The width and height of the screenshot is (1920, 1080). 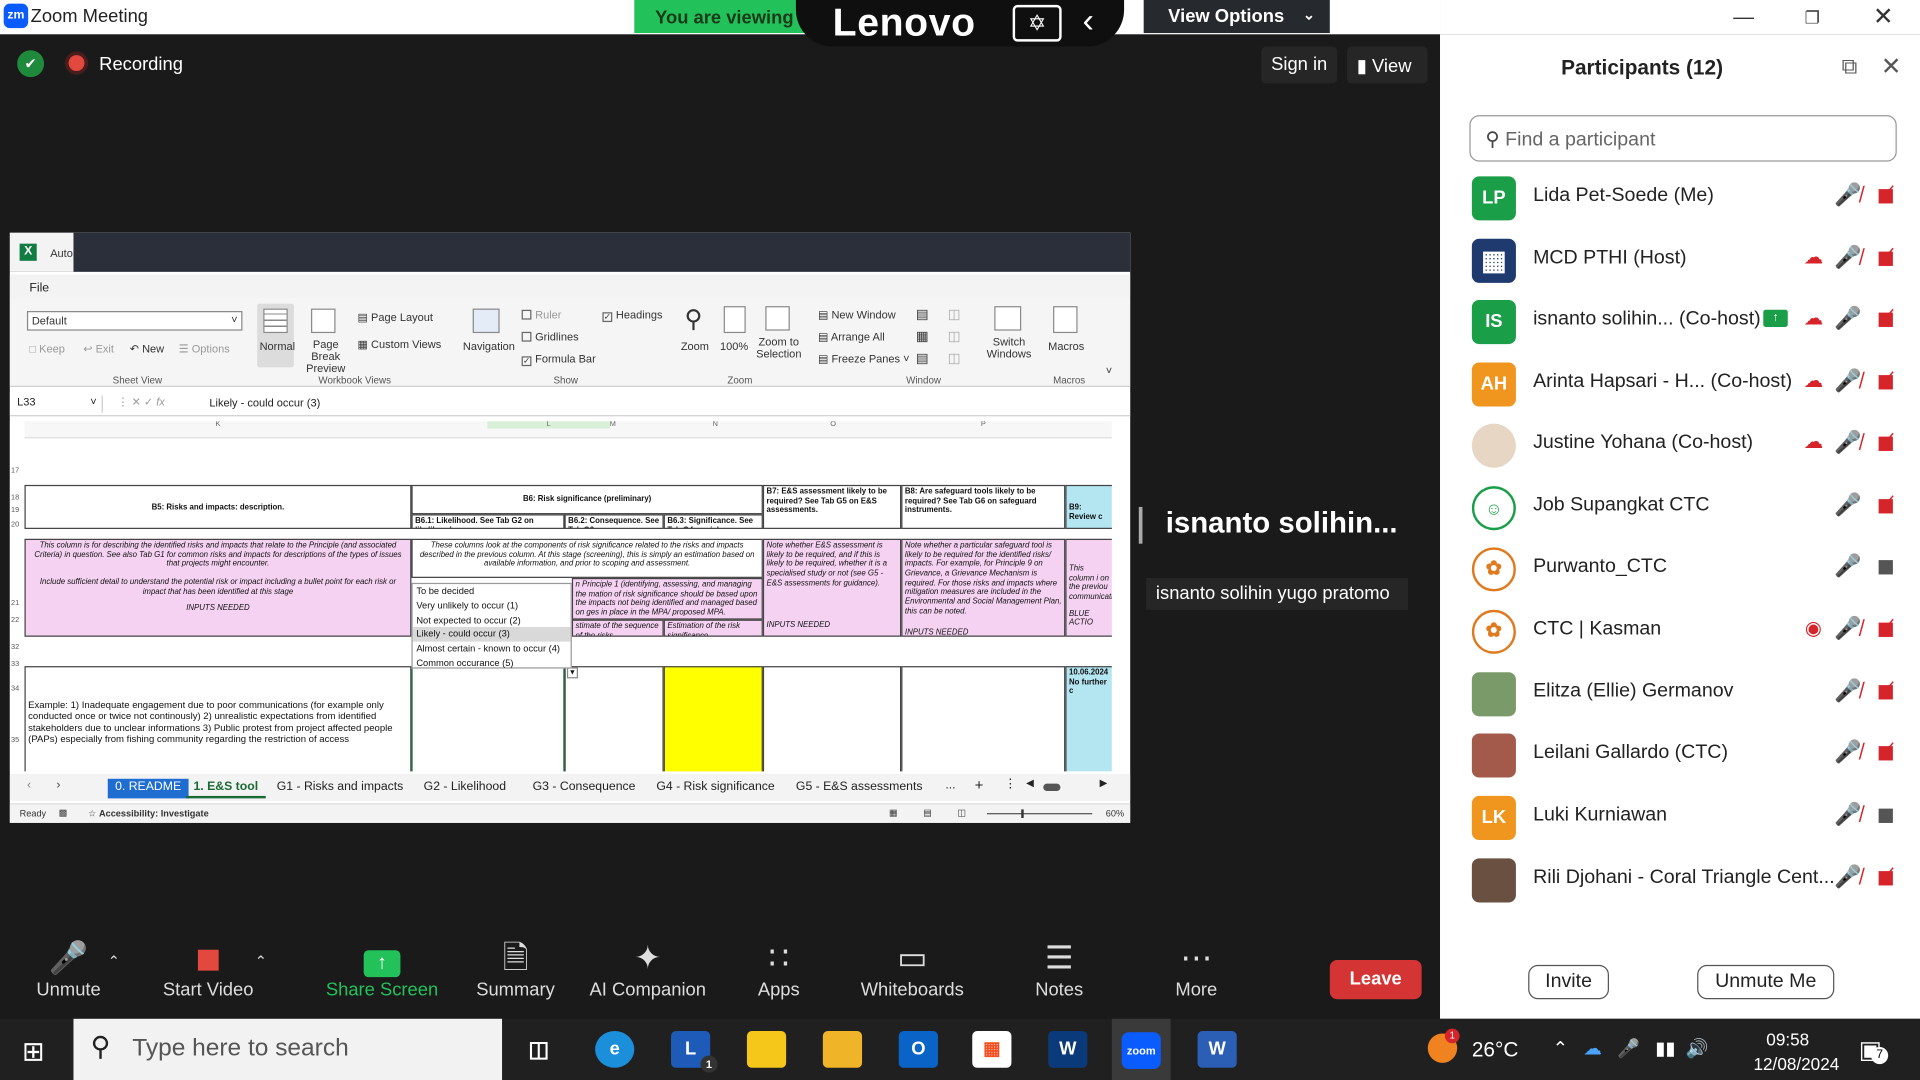 I want to click on zoom-slider, so click(x=1039, y=813).